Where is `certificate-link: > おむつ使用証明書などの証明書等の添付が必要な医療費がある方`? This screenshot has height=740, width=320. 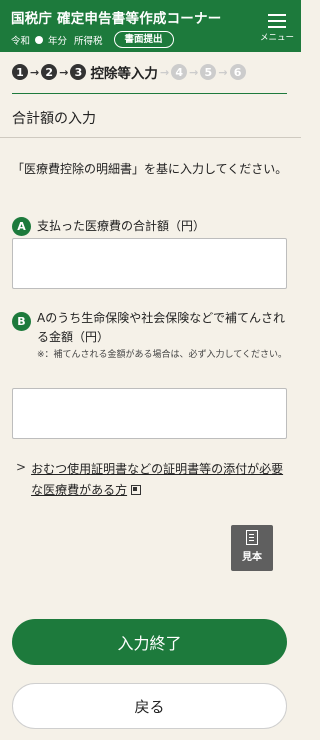 certificate-link: > おむつ使用証明書などの証明書等の添付が必要な医療費がある方 is located at coordinates (151, 479).